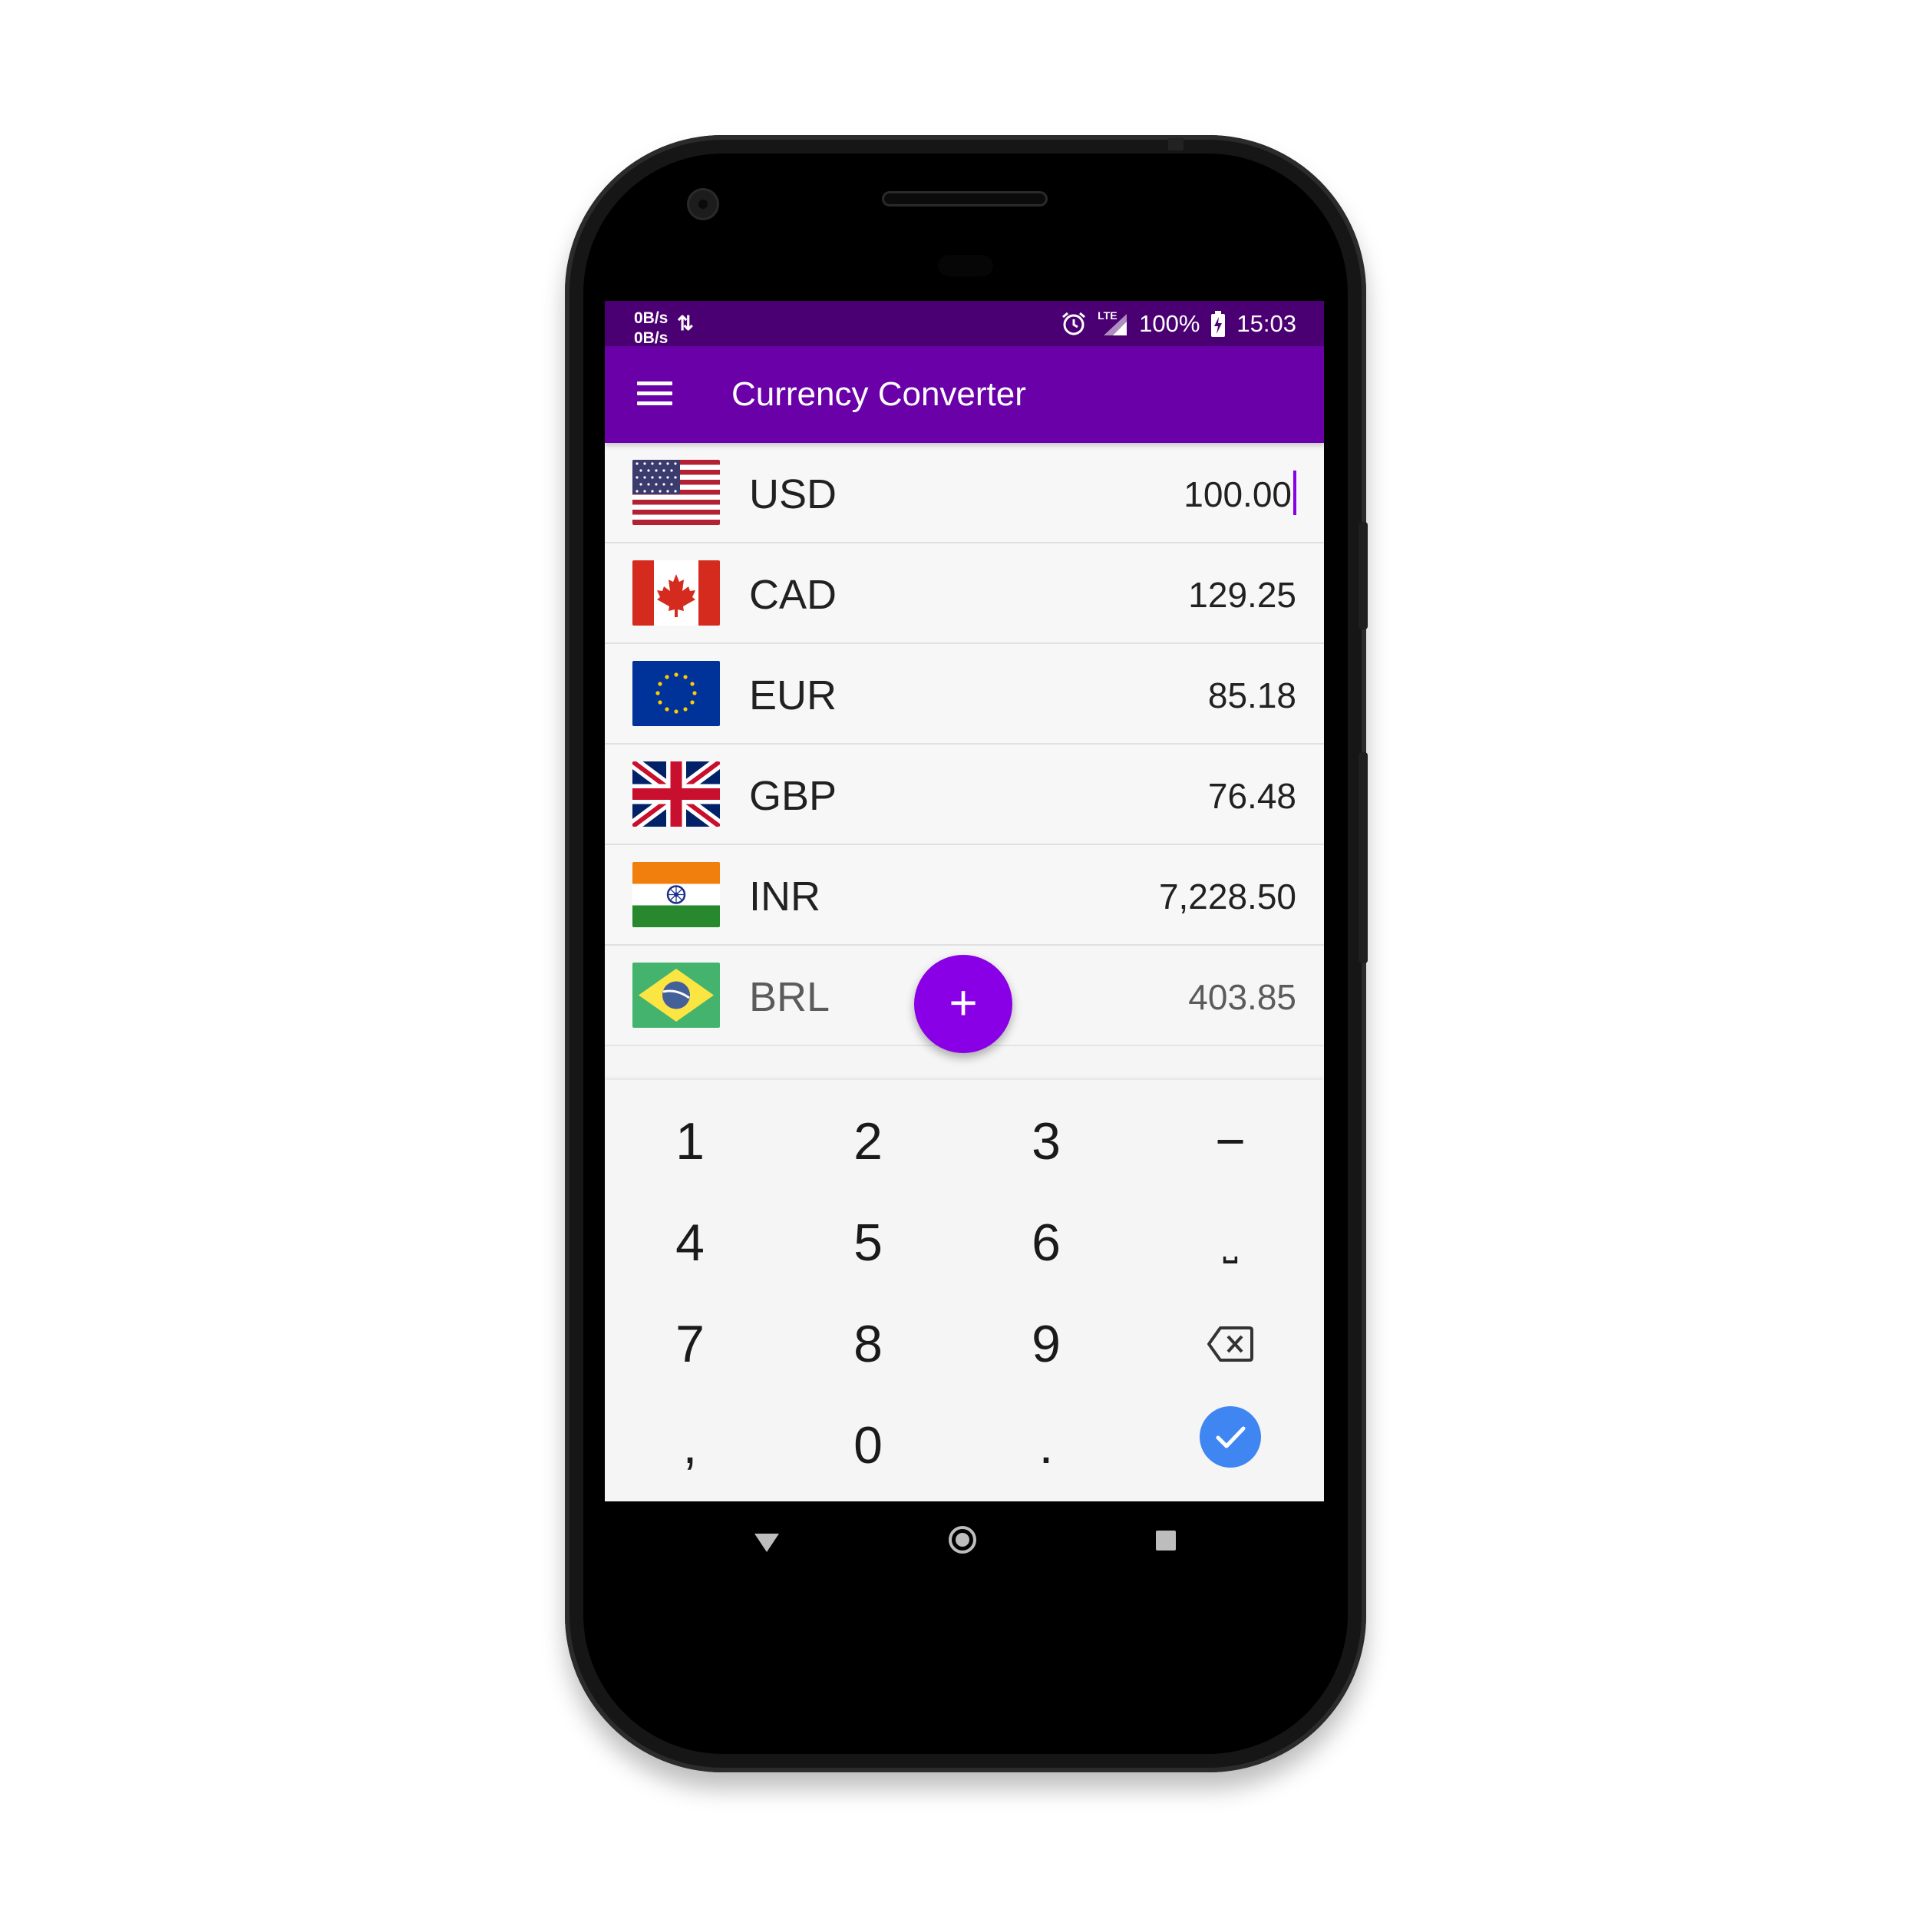 Image resolution: width=1928 pixels, height=1932 pixels. I want to click on earpiece-speaker, so click(964, 198).